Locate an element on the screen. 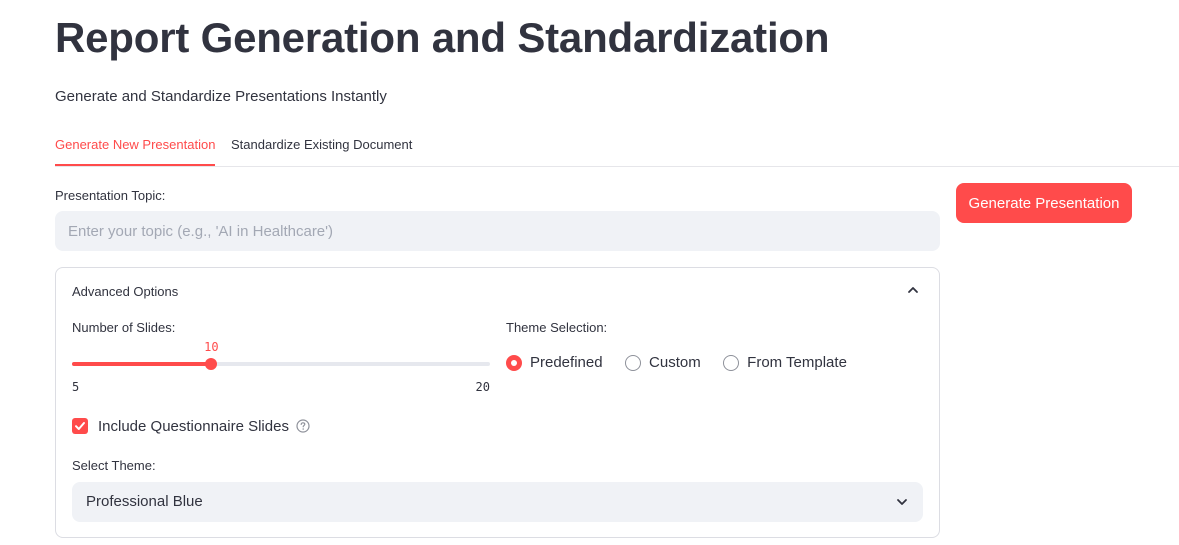 Image resolution: width=1179 pixels, height=545 pixels. slider-min-label: 5 is located at coordinates (76, 387).